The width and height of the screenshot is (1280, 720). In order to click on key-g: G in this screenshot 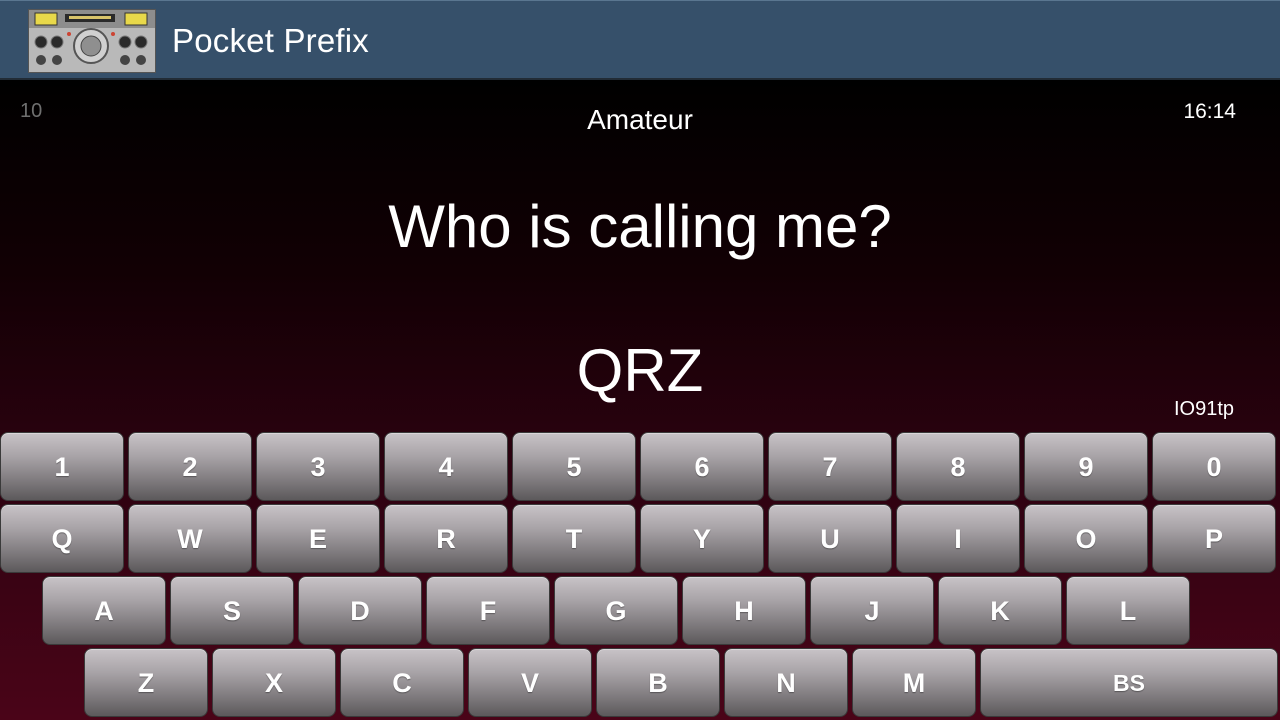, I will do `click(616, 610)`.